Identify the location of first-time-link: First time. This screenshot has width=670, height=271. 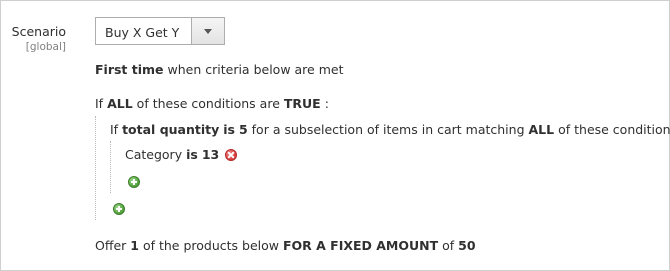
(129, 69).